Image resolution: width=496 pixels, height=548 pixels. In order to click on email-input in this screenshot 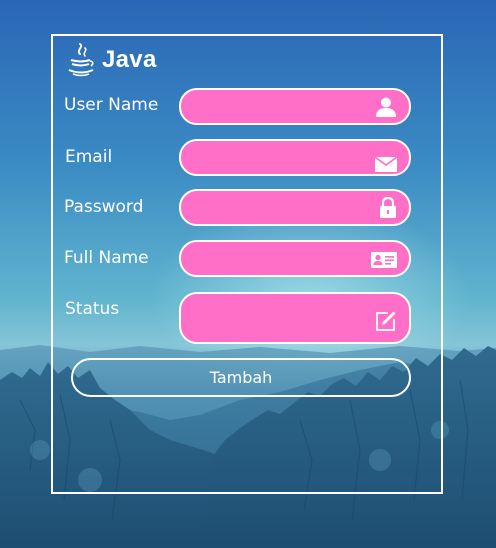, I will do `click(278, 157)`.